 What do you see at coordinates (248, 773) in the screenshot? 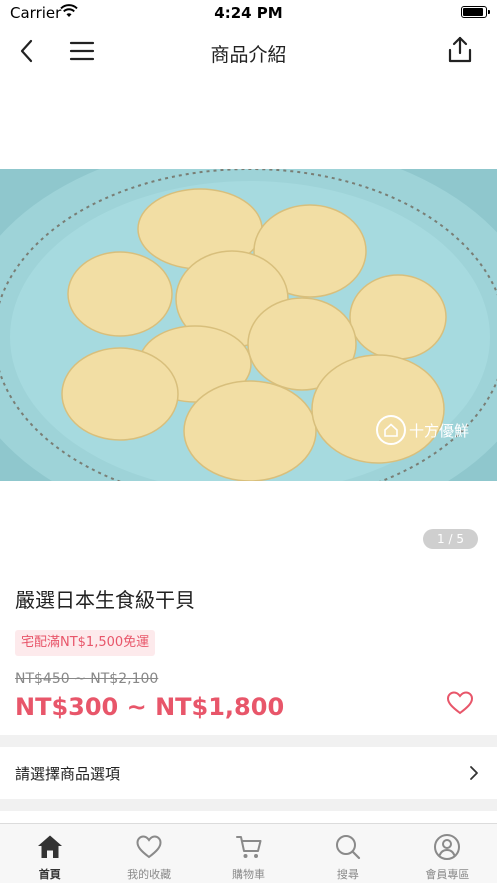
I see `select-options-row: 請選擇商品選項` at bounding box center [248, 773].